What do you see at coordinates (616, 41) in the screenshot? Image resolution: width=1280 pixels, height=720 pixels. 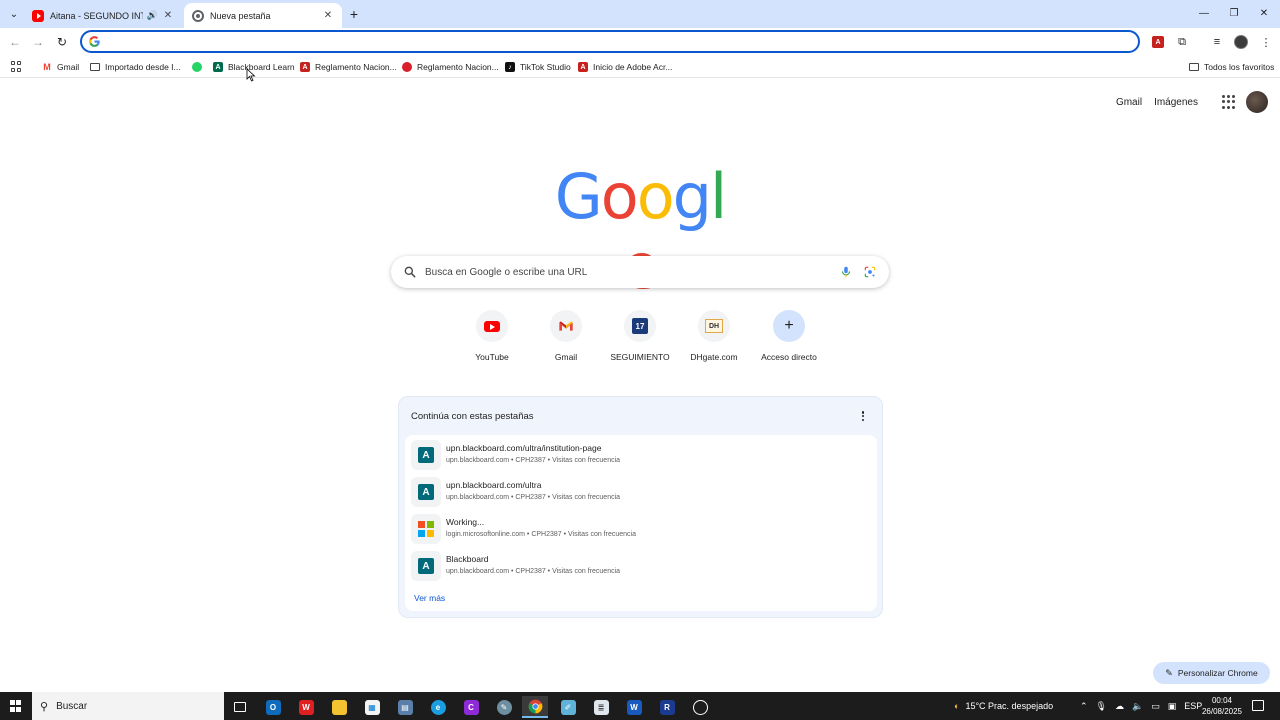 I see `address-input` at bounding box center [616, 41].